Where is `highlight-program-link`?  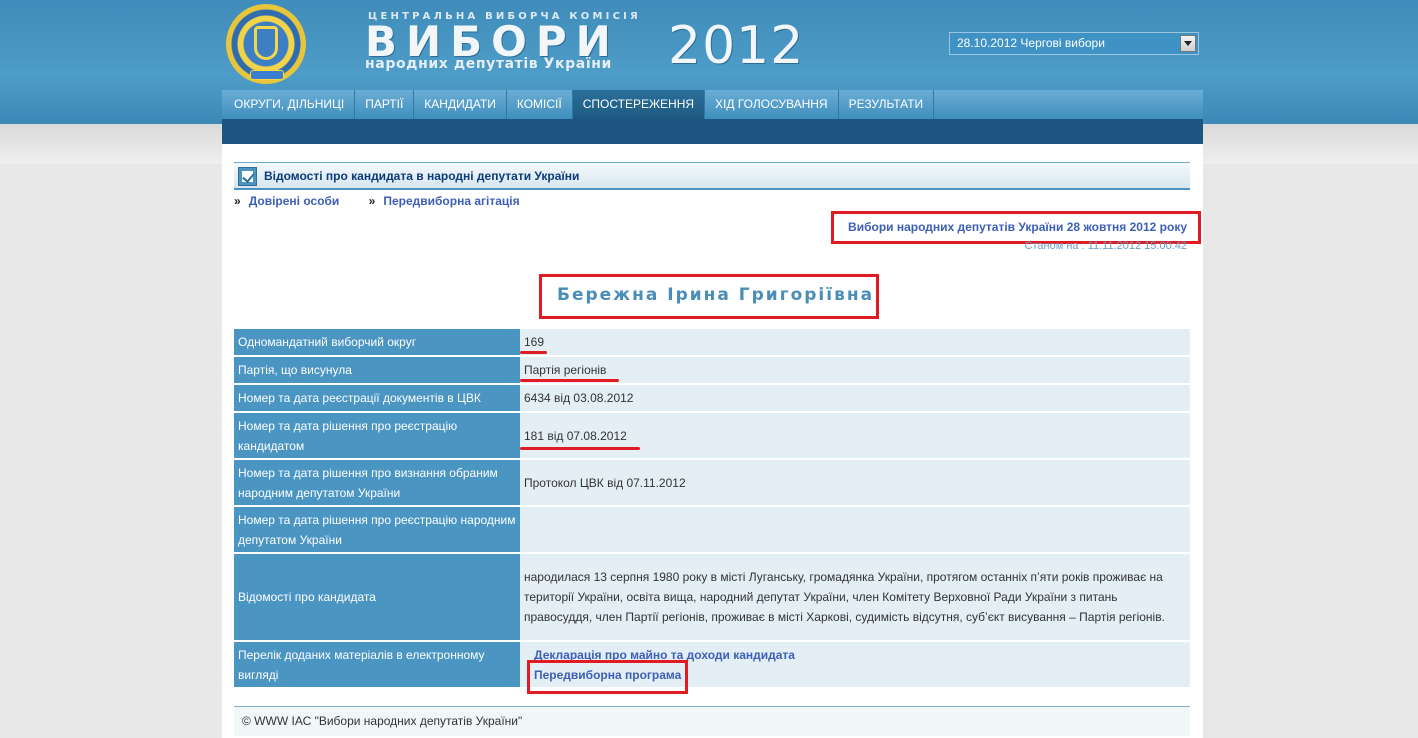
highlight-program-link is located at coordinates (607, 677).